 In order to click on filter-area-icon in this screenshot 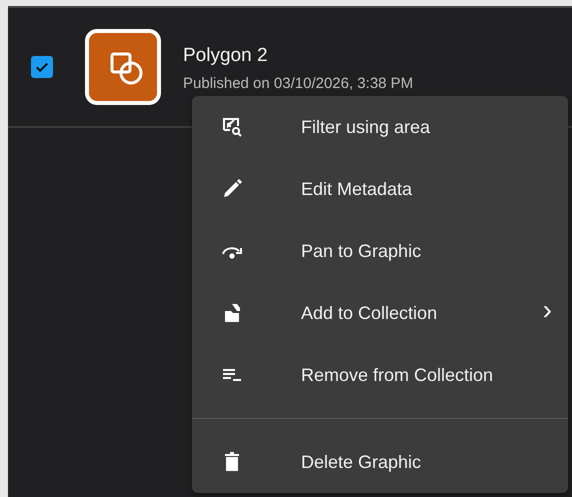, I will do `click(232, 127)`.